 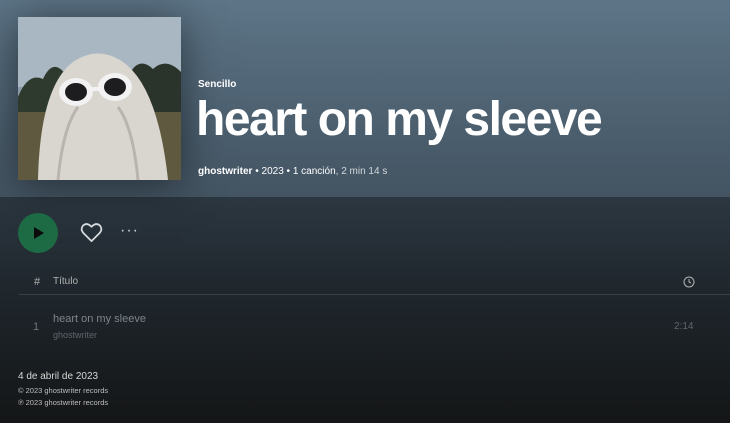 I want to click on release-date: 4 de abril de 2023, so click(x=58, y=376).